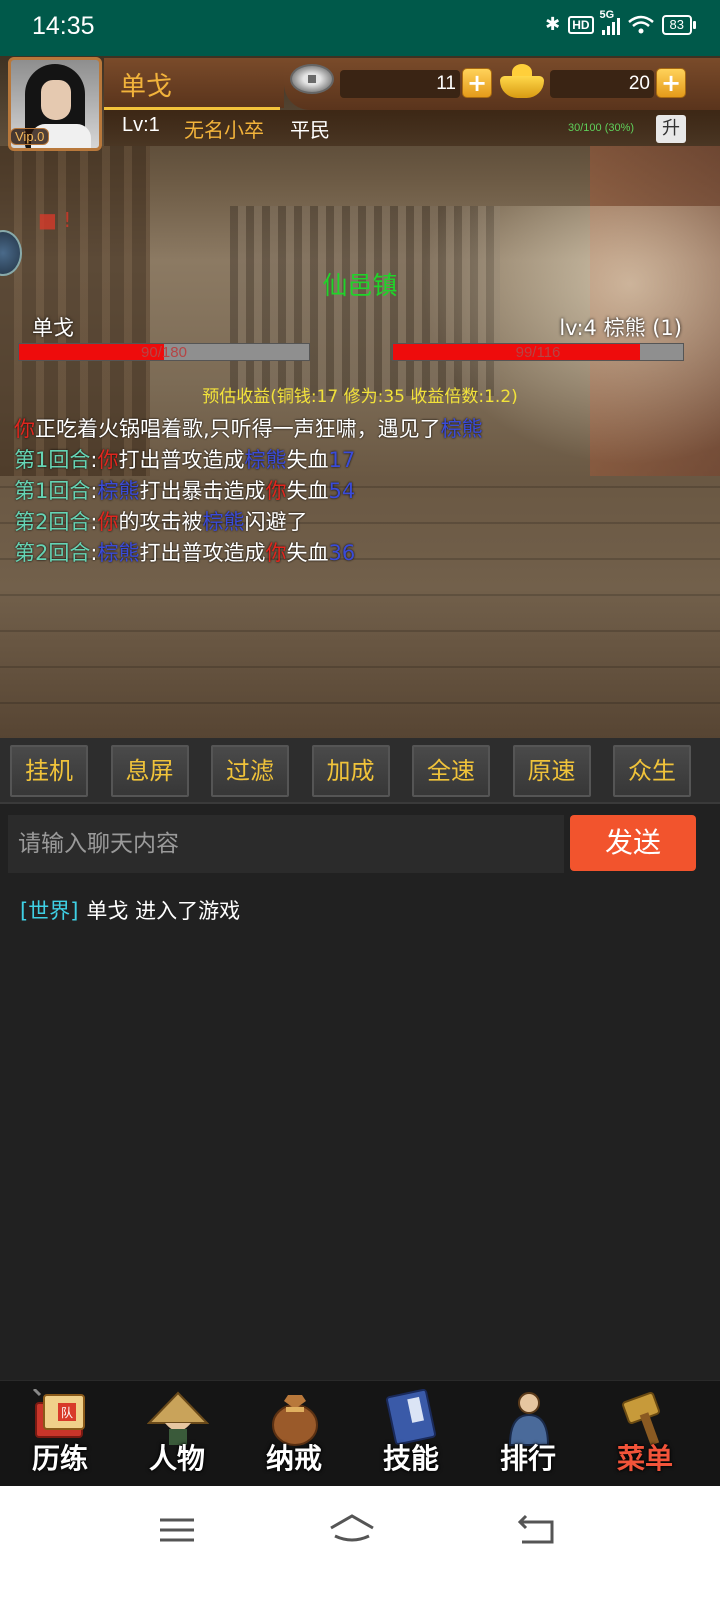 This screenshot has width=720, height=1605. I want to click on control-button: 众生, so click(652, 771).